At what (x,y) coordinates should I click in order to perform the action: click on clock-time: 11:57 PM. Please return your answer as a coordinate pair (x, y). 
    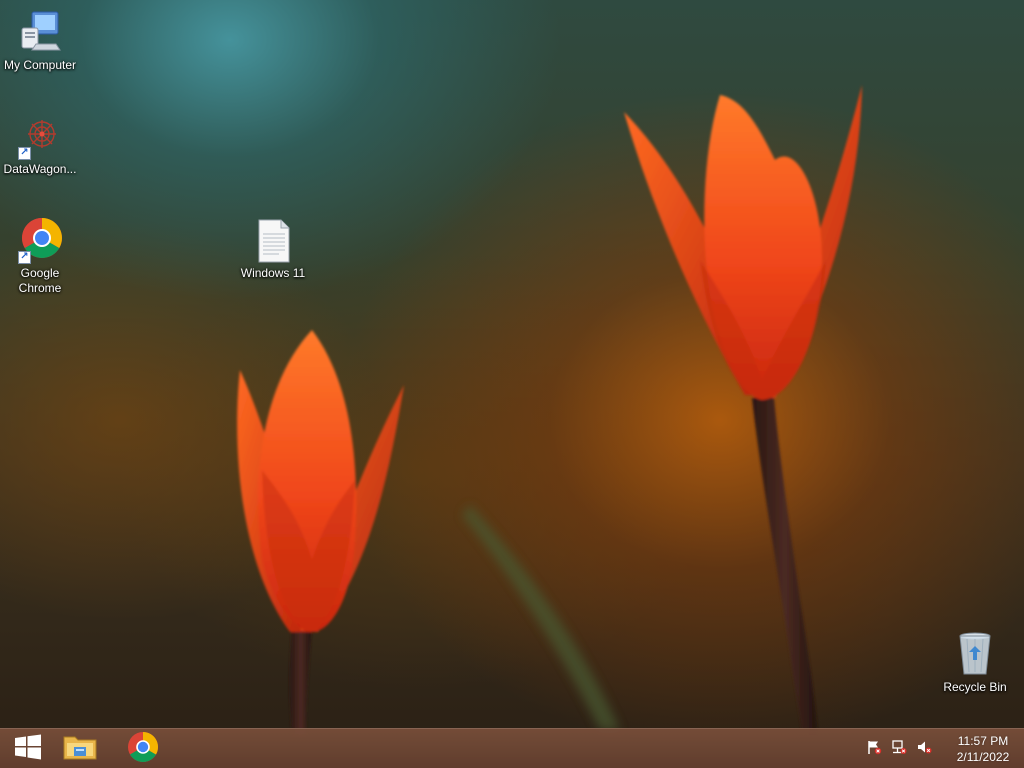
    Looking at the image, I should click on (983, 741).